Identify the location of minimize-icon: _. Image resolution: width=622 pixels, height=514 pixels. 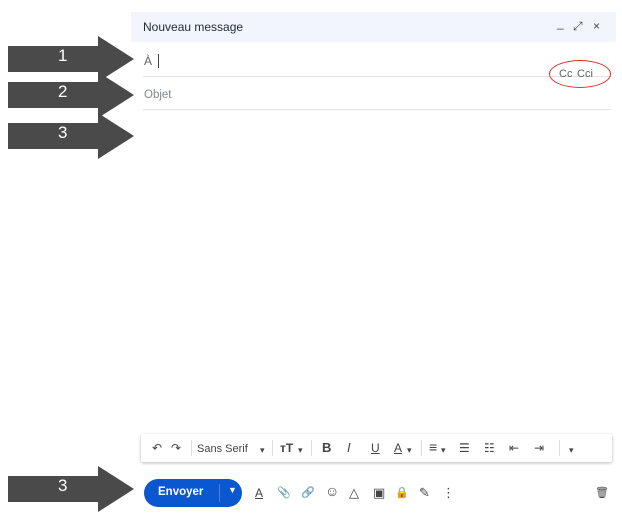
(560, 23).